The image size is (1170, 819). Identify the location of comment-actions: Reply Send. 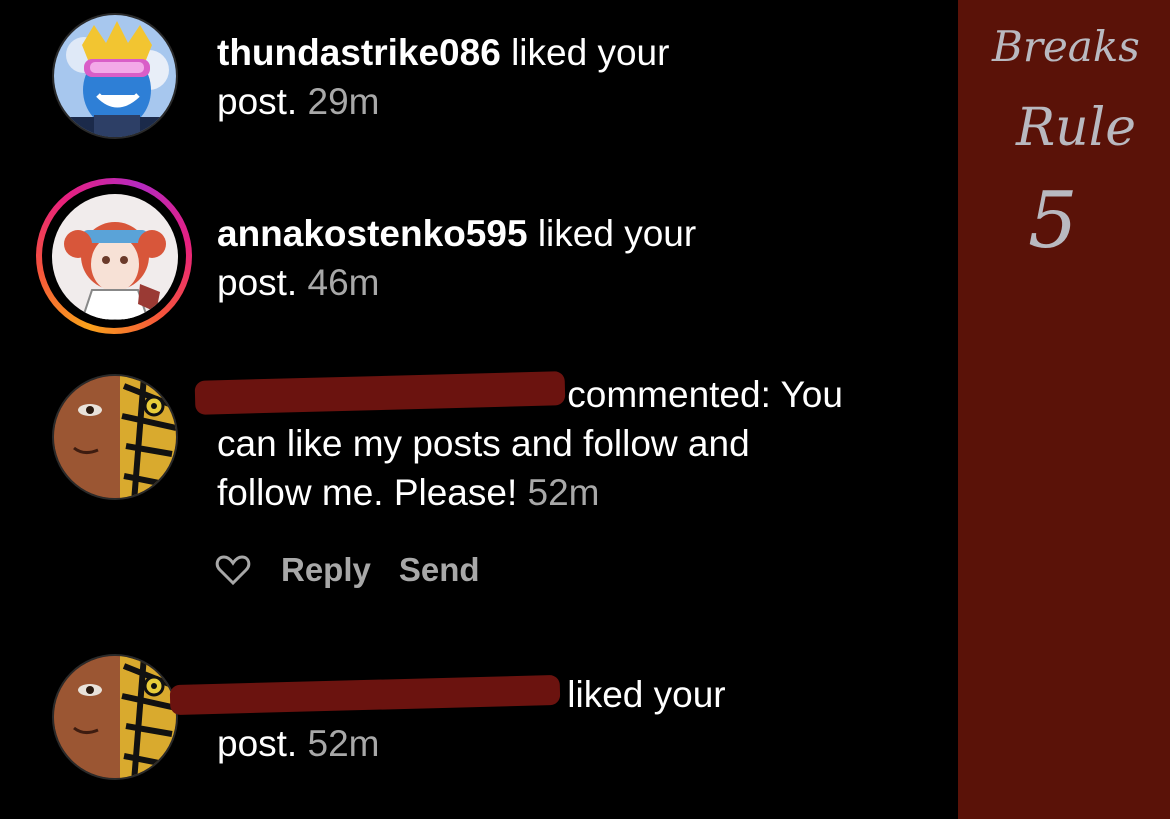
(347, 570).